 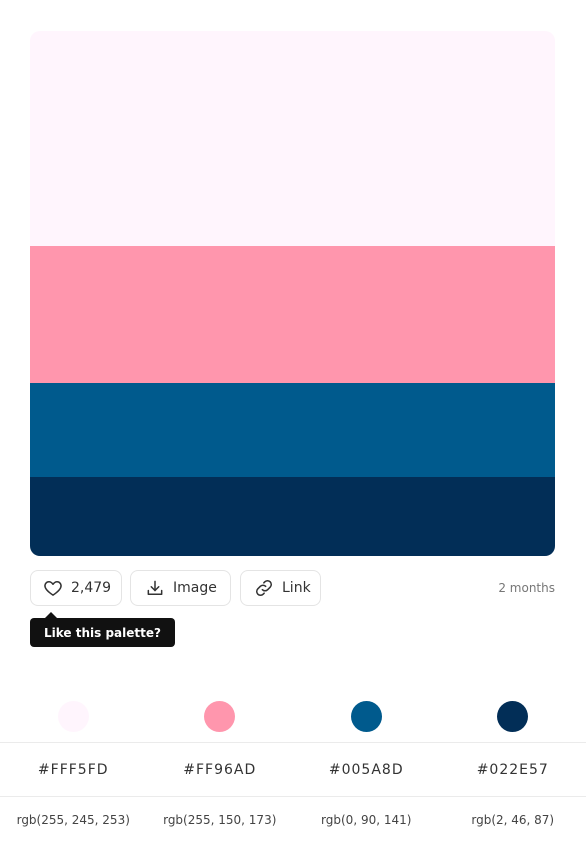 What do you see at coordinates (293, 717) in the screenshot?
I see `color-circles` at bounding box center [293, 717].